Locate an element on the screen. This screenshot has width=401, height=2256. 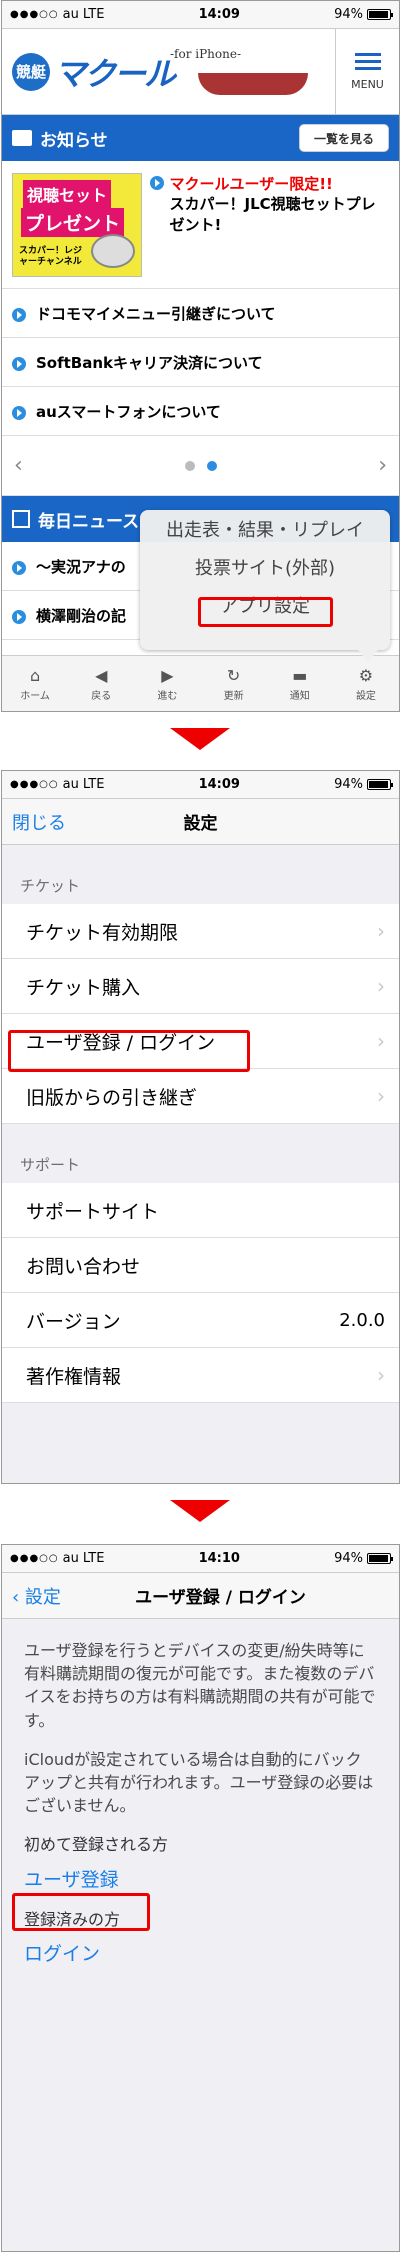
news-item: auスマートフォンについて is located at coordinates (200, 411).